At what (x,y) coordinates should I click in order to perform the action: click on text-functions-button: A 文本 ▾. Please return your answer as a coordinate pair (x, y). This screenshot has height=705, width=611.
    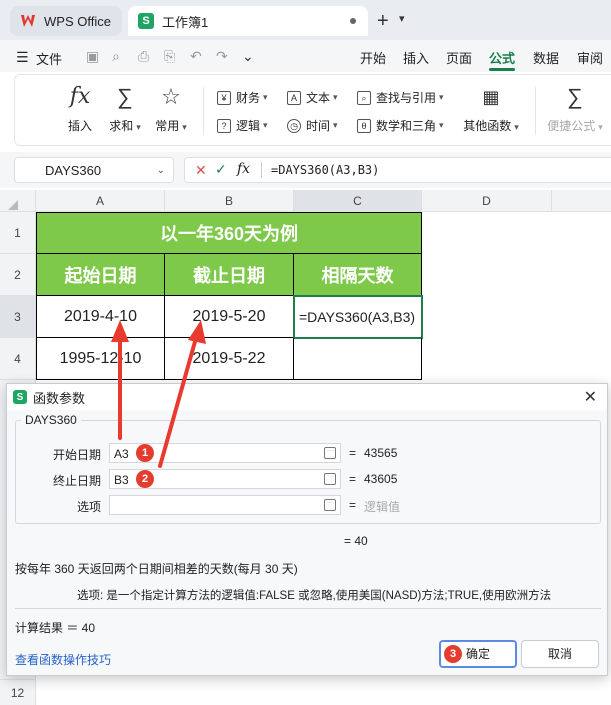
    Looking at the image, I should click on (312, 97).